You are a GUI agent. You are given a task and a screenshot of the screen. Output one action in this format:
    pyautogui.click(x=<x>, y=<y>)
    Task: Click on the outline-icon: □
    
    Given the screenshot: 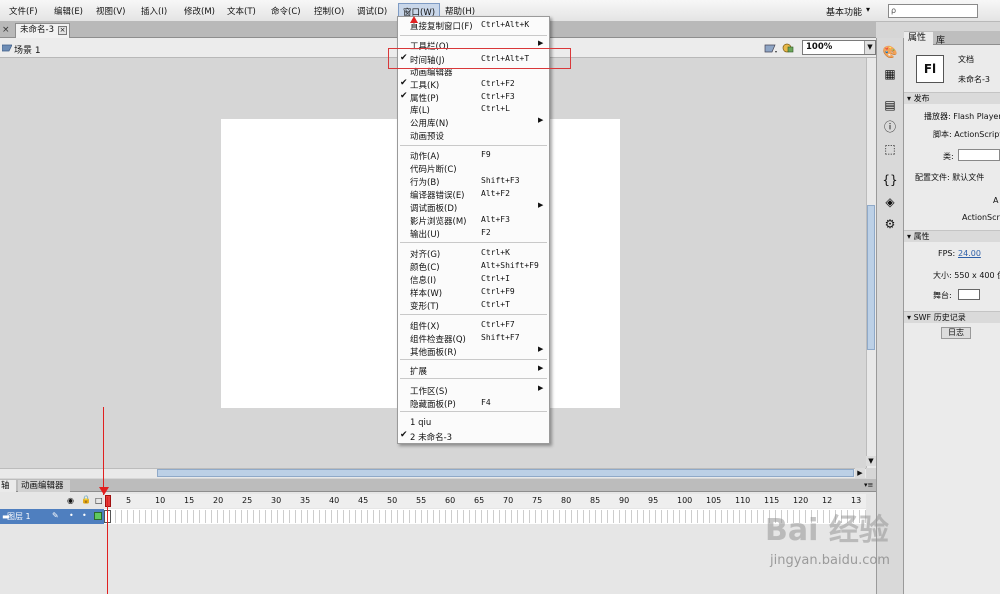 What is the action you would take?
    pyautogui.click(x=99, y=500)
    